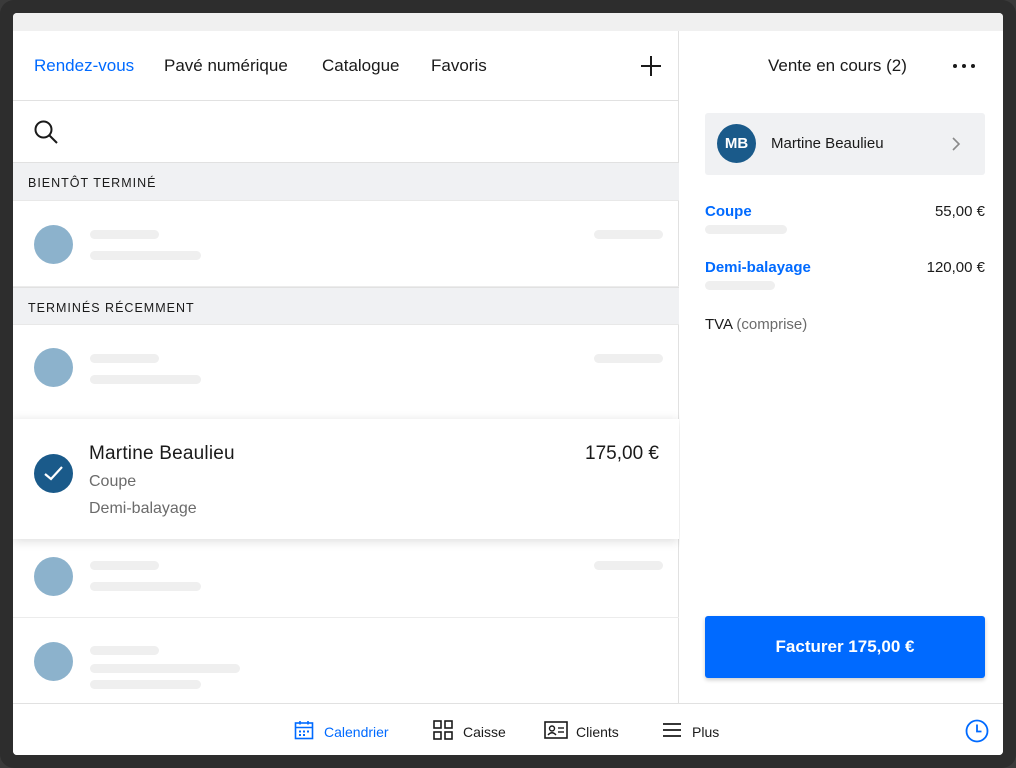  What do you see at coordinates (459, 66) in the screenshot?
I see `tab-favoris: Favoris` at bounding box center [459, 66].